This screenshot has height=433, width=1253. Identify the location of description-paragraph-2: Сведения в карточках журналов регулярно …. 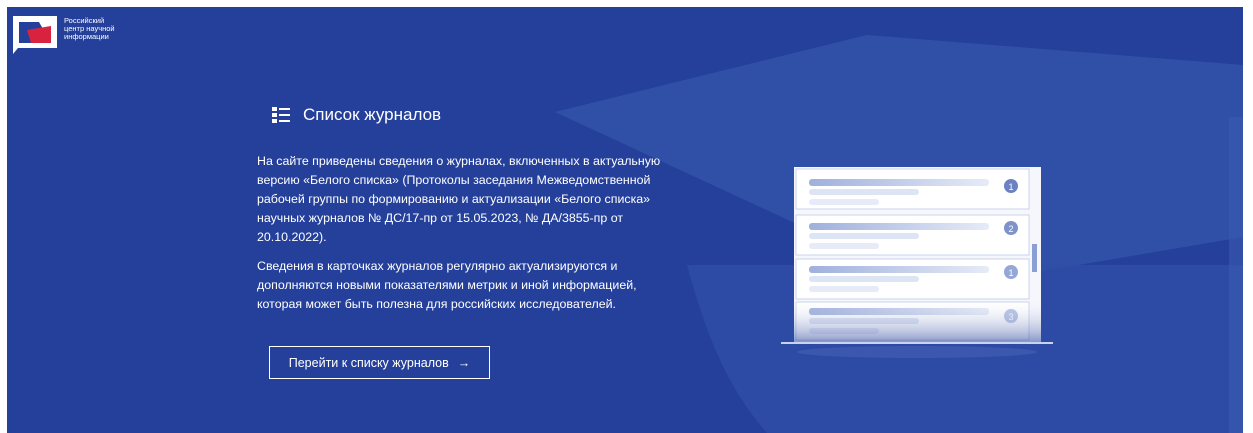
(447, 285).